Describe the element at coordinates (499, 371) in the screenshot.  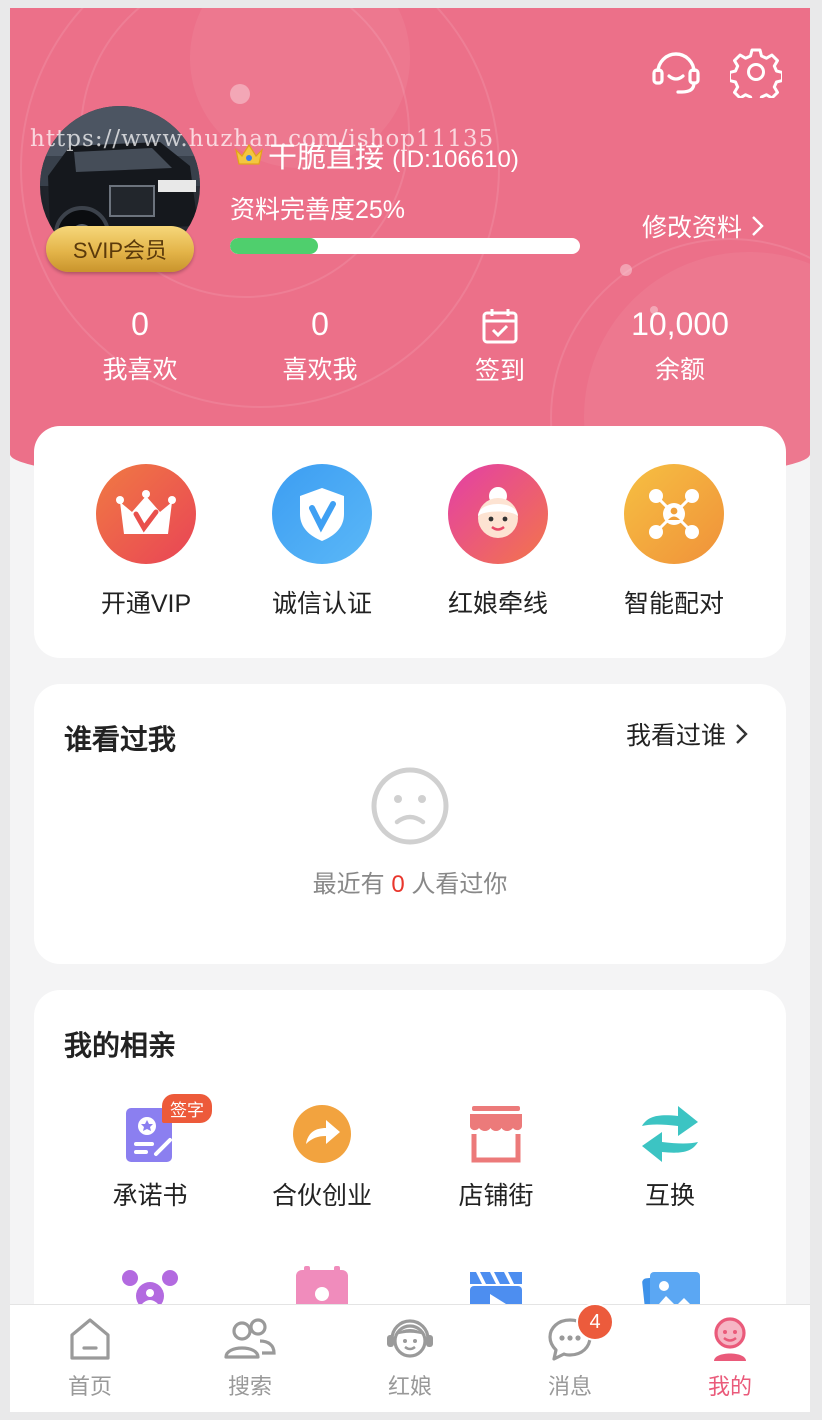
I see `stat-label: 签到` at that location.